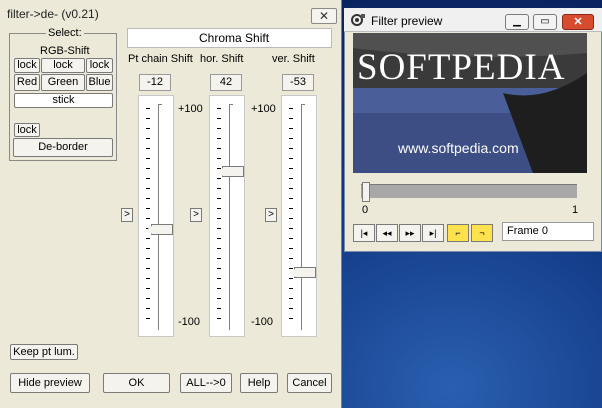  Describe the element at coordinates (63, 65) in the screenshot. I see `lock-green-button: lock` at that location.